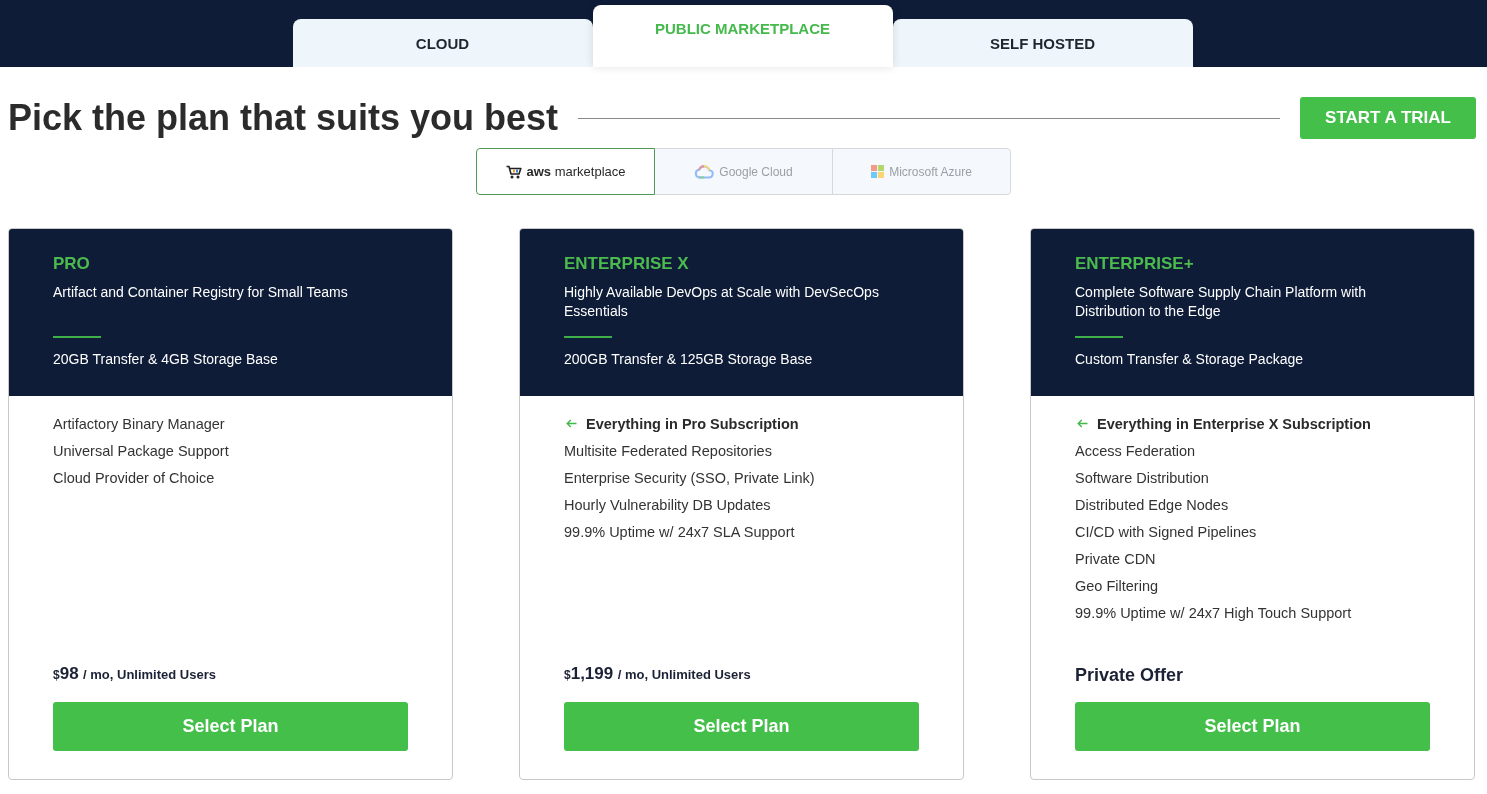 This screenshot has height=794, width=1487. What do you see at coordinates (743, 171) in the screenshot?
I see `provider-tab: Google Cloud` at bounding box center [743, 171].